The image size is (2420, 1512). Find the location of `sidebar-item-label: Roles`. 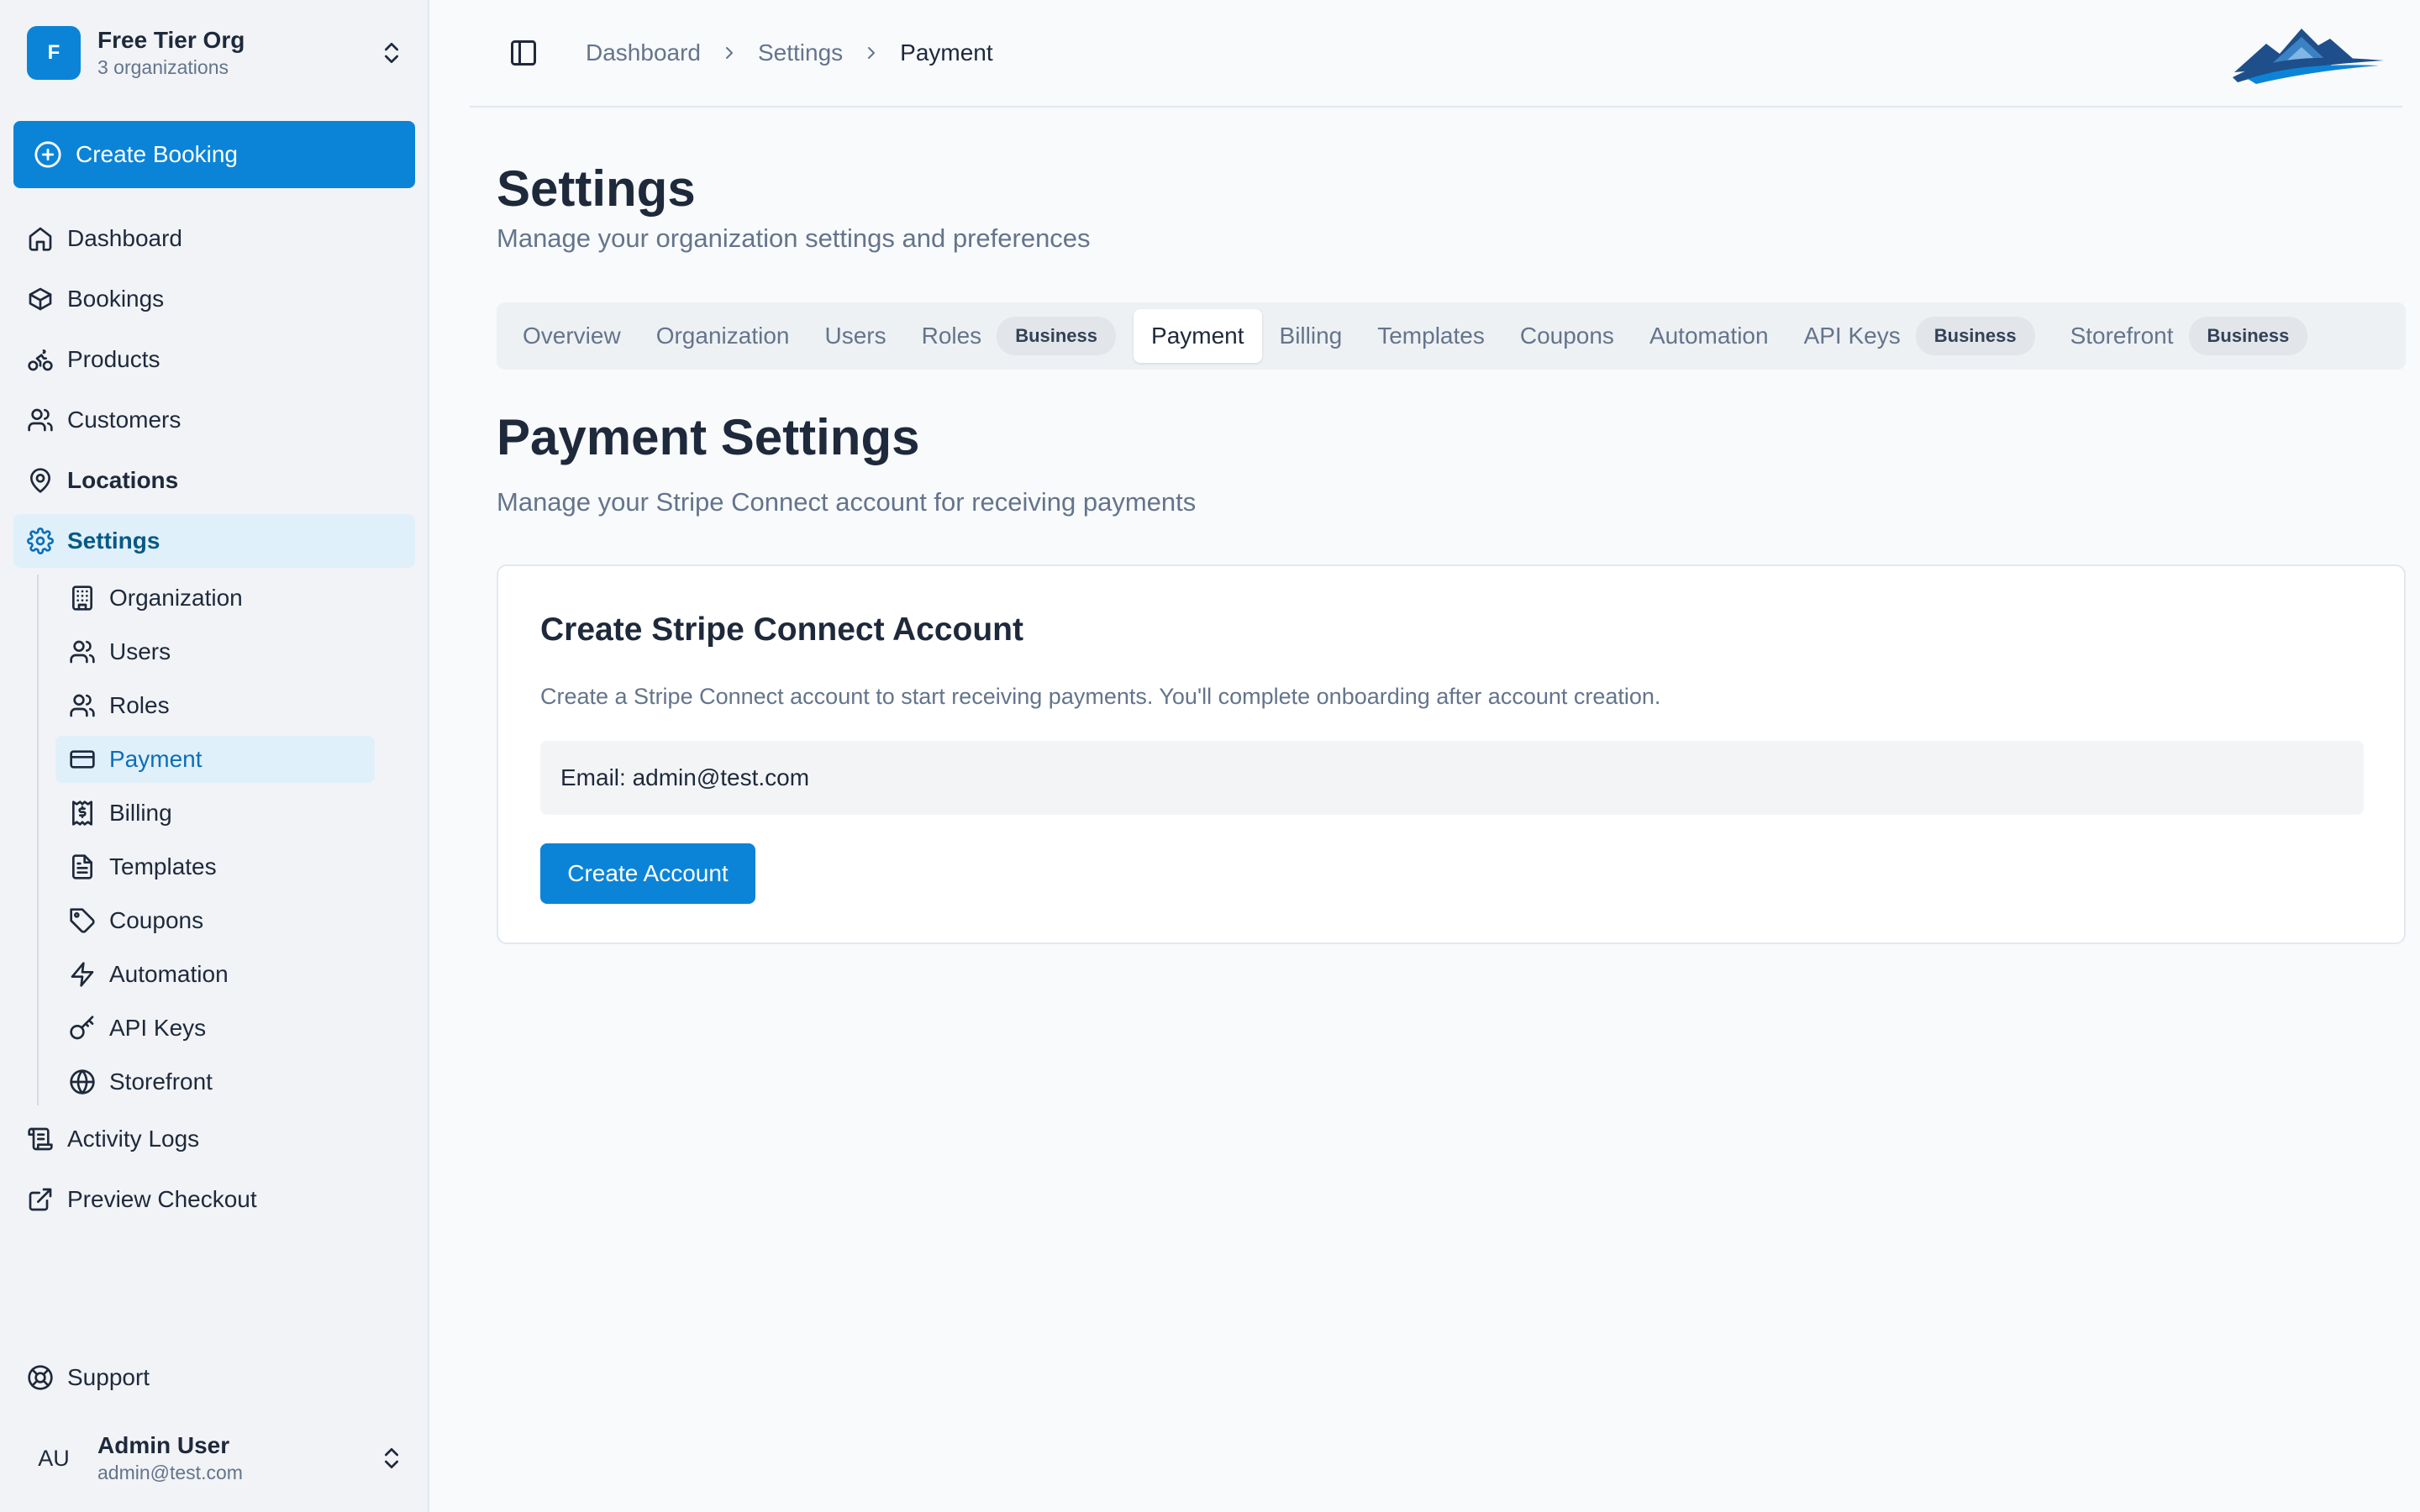

sidebar-item-label: Roles is located at coordinates (139, 705).